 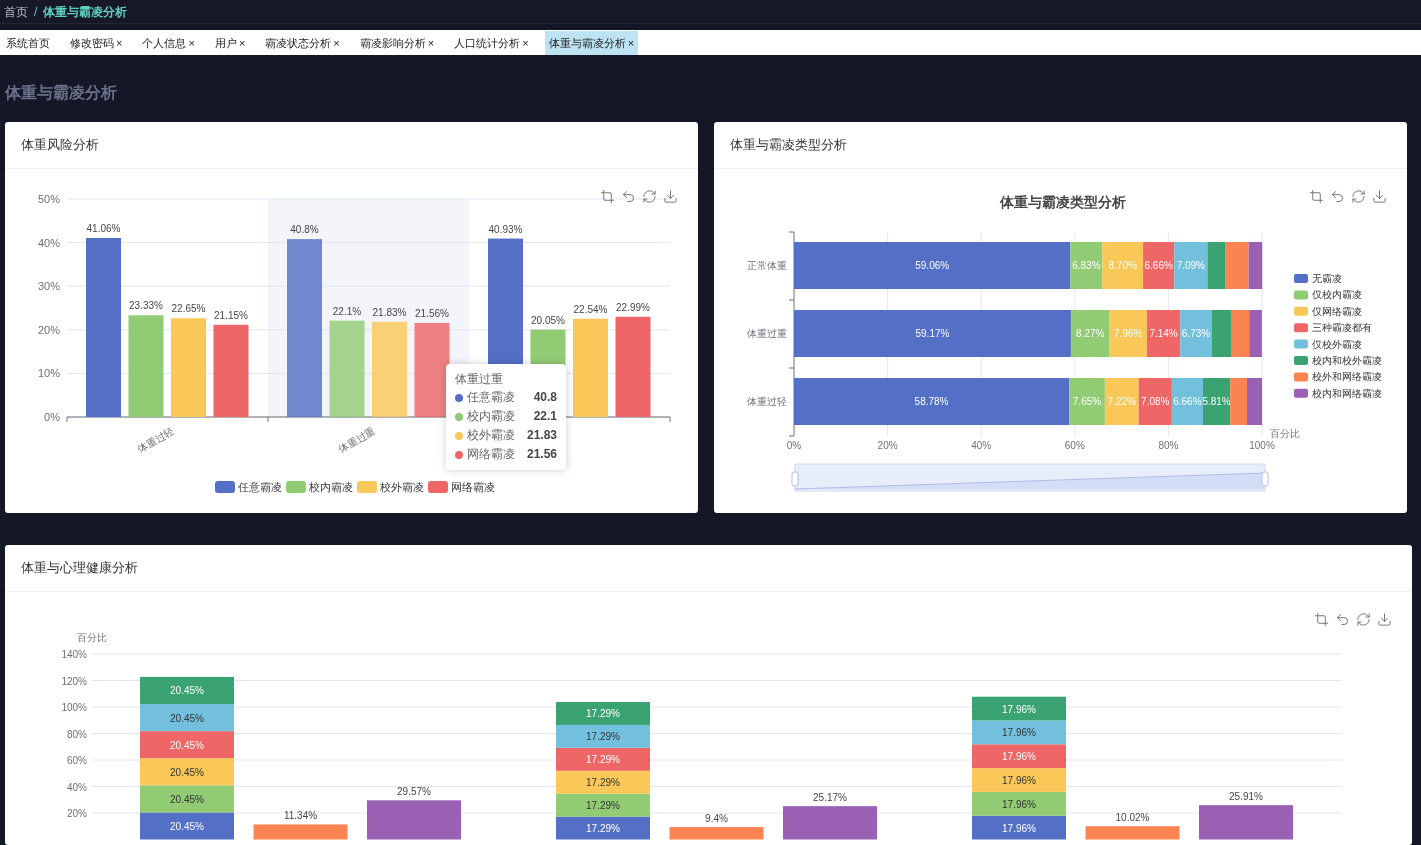 I want to click on segment-label: 6.73%, so click(x=1195, y=333).